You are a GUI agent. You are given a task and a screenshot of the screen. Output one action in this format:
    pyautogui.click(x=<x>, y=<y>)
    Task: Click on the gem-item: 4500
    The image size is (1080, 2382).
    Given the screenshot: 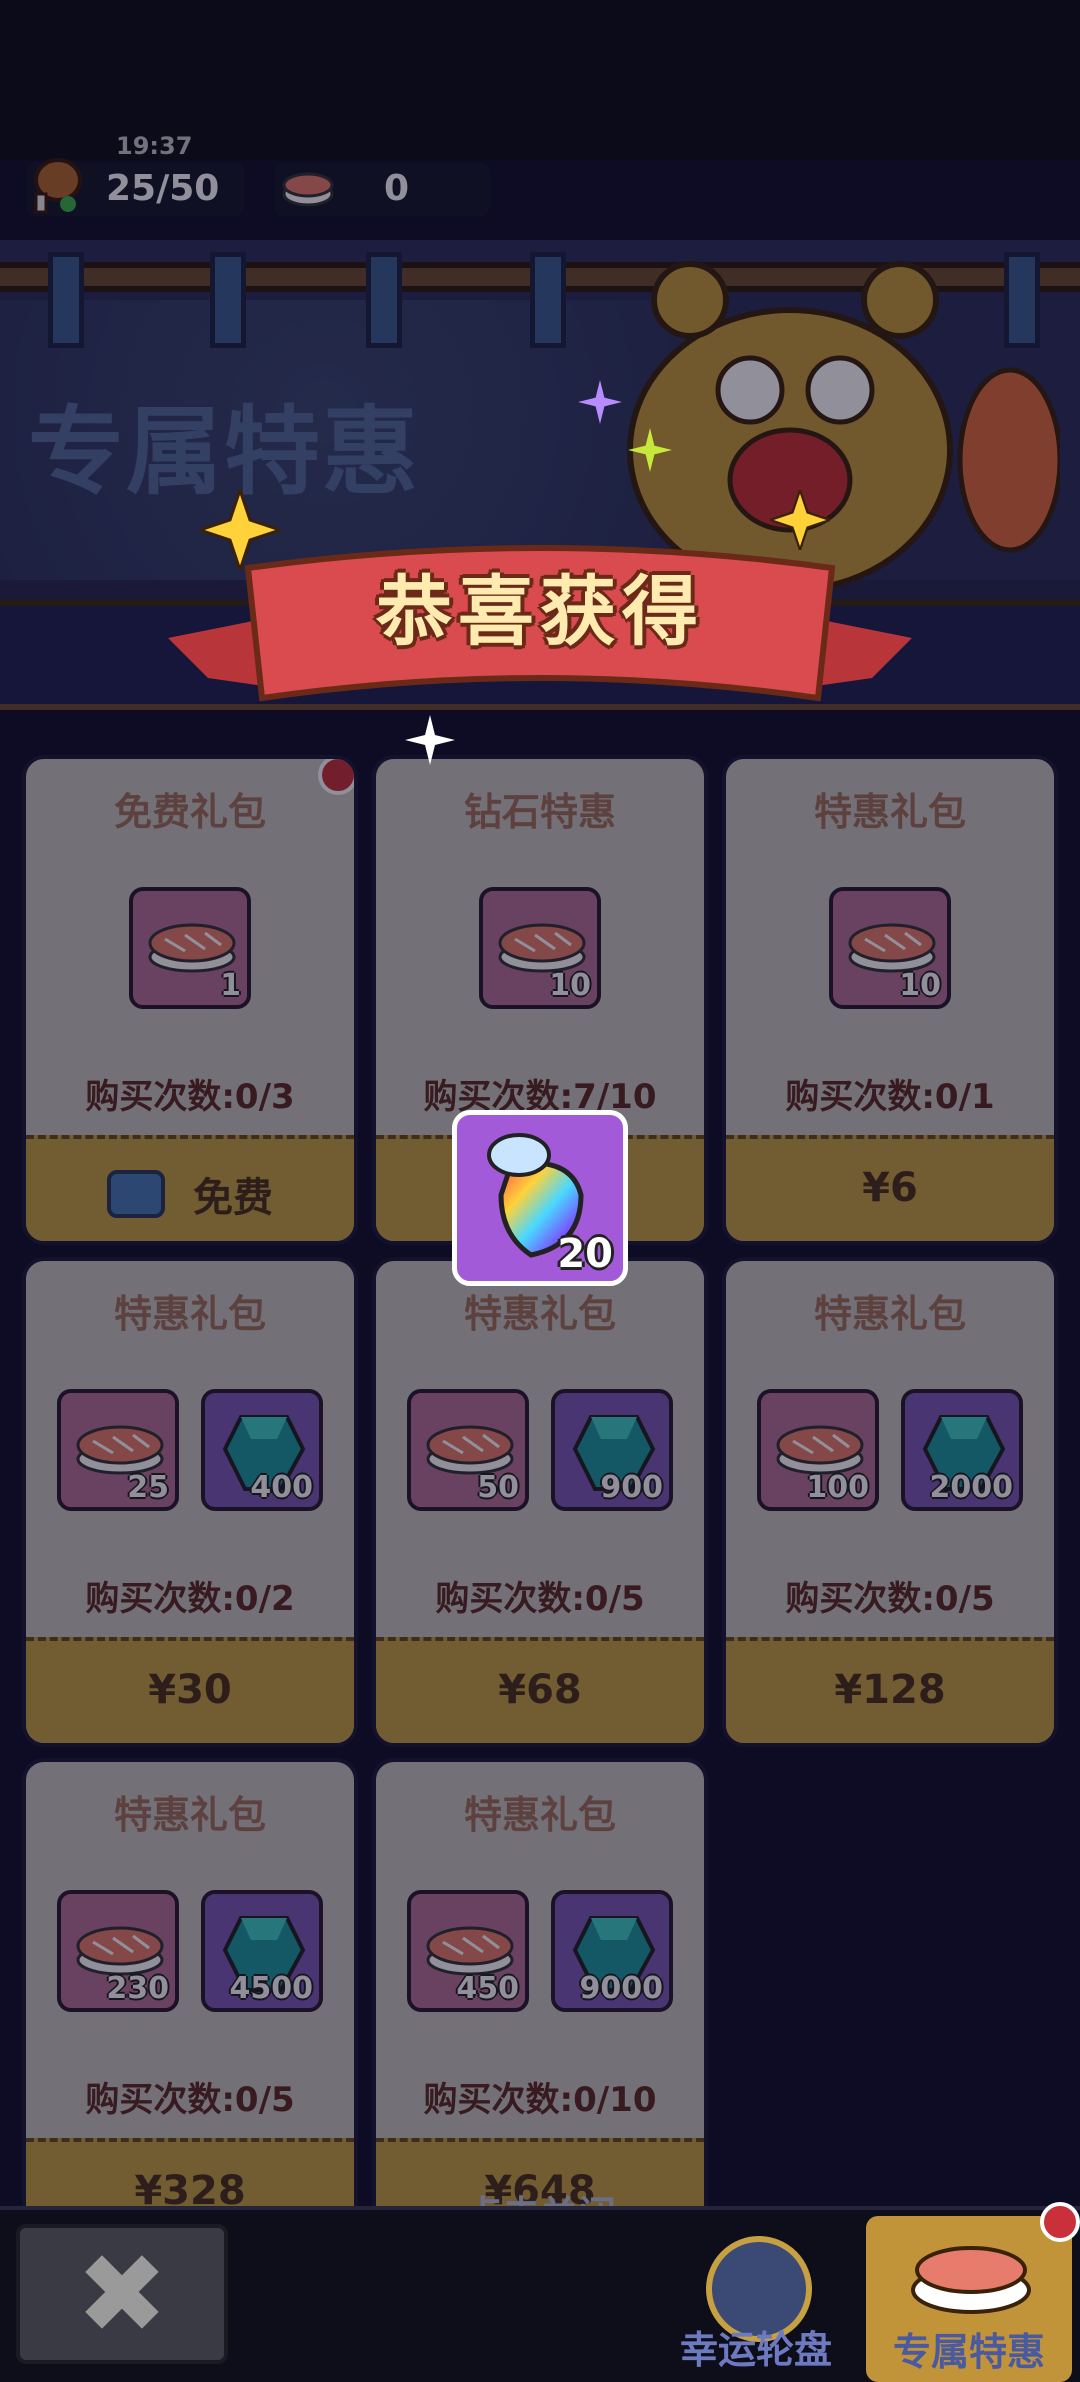 What is the action you would take?
    pyautogui.click(x=262, y=1951)
    